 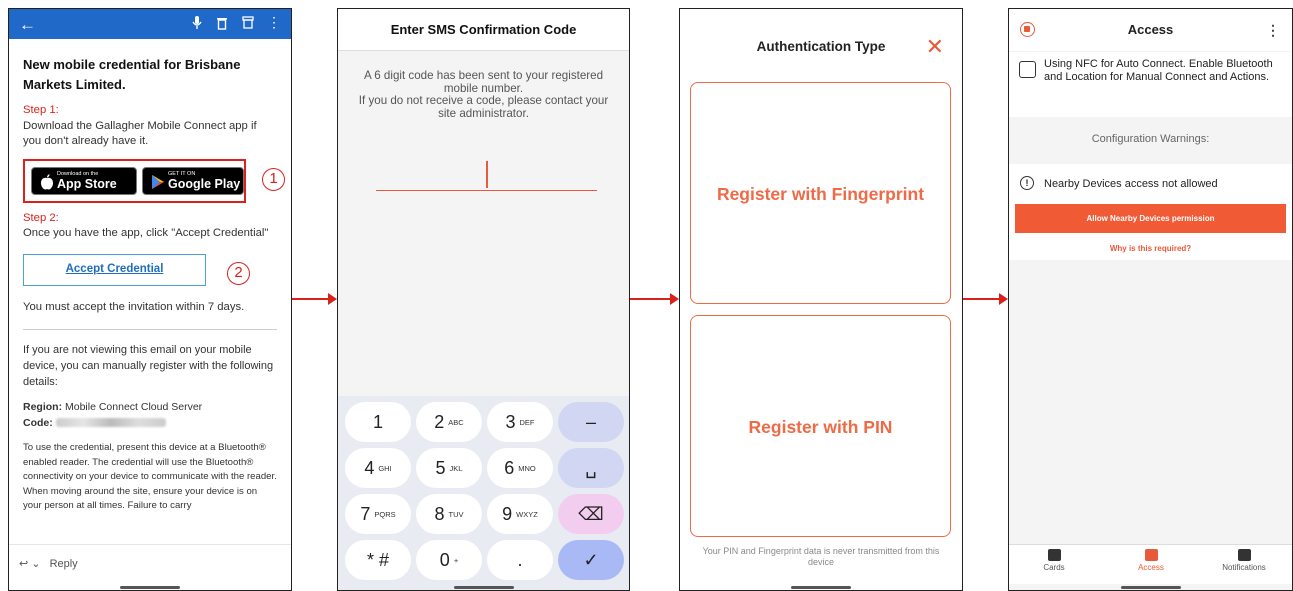 What do you see at coordinates (591, 422) in the screenshot?
I see `key-minus: –` at bounding box center [591, 422].